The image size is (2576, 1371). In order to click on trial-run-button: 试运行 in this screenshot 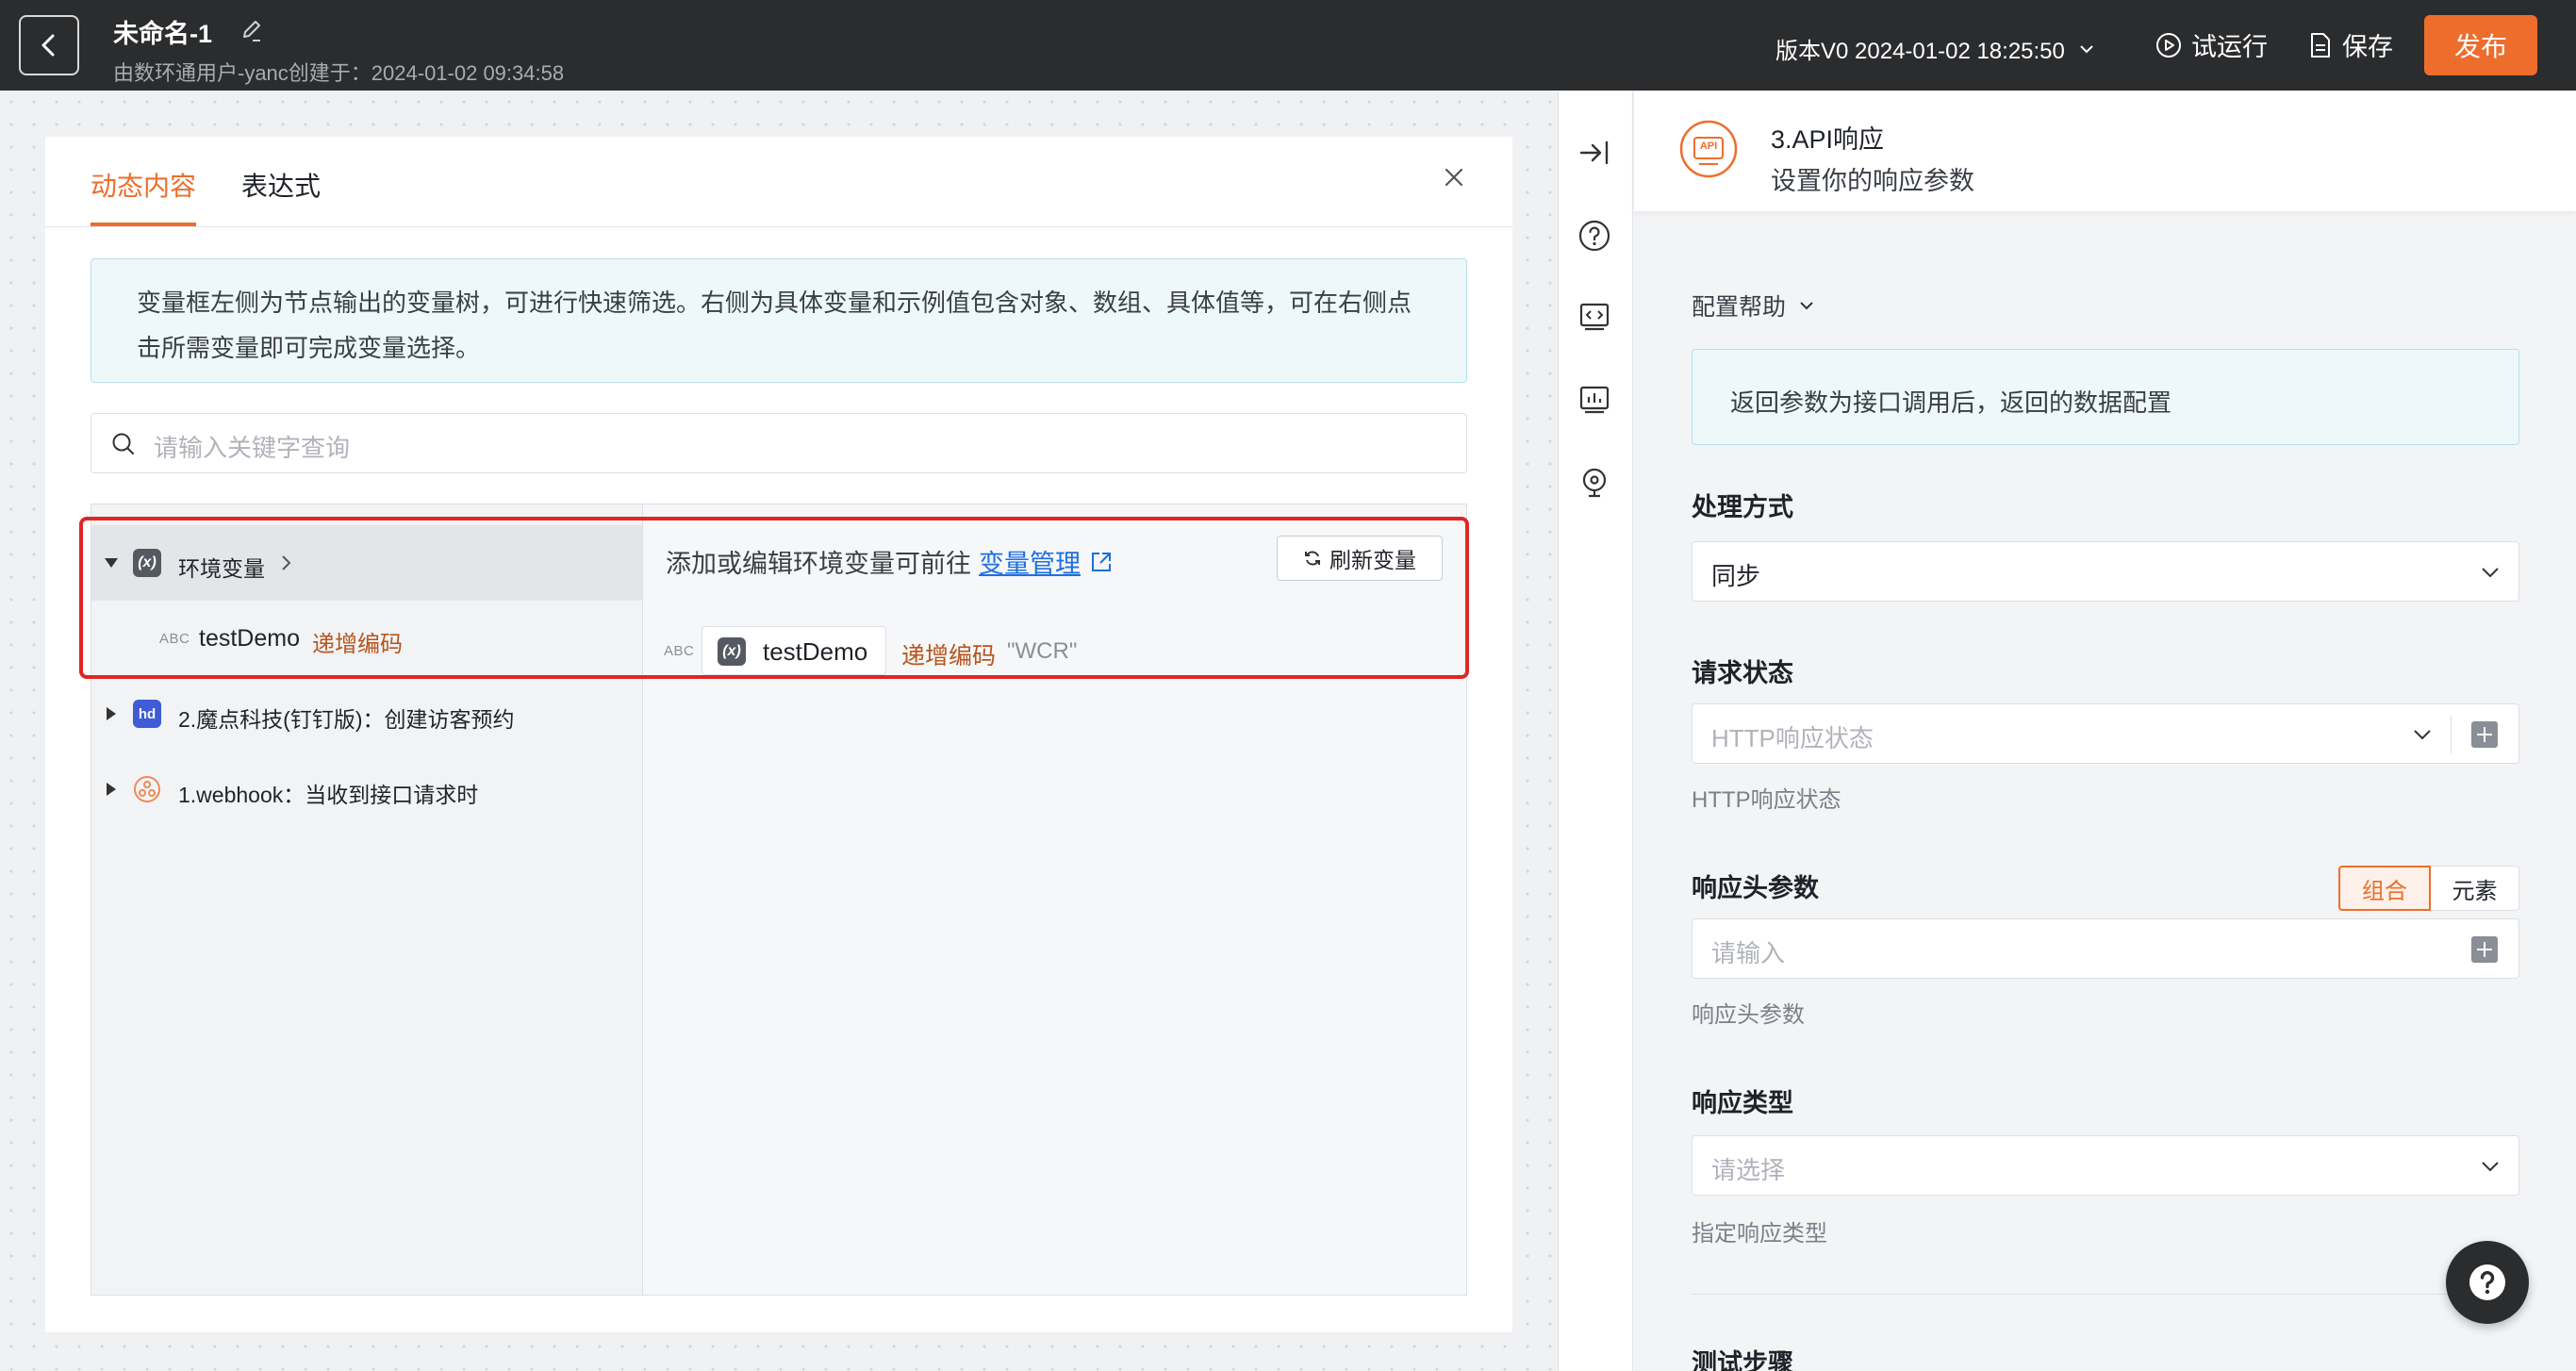, I will do `click(2211, 44)`.